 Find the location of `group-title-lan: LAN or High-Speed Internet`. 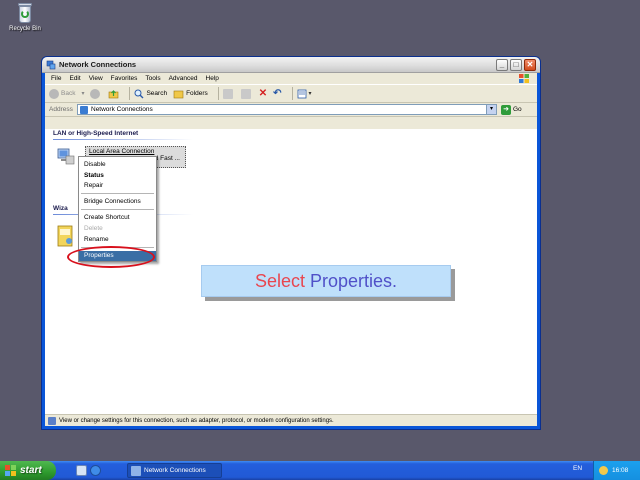

group-title-lan: LAN or High-Speed Internet is located at coordinates (96, 133).